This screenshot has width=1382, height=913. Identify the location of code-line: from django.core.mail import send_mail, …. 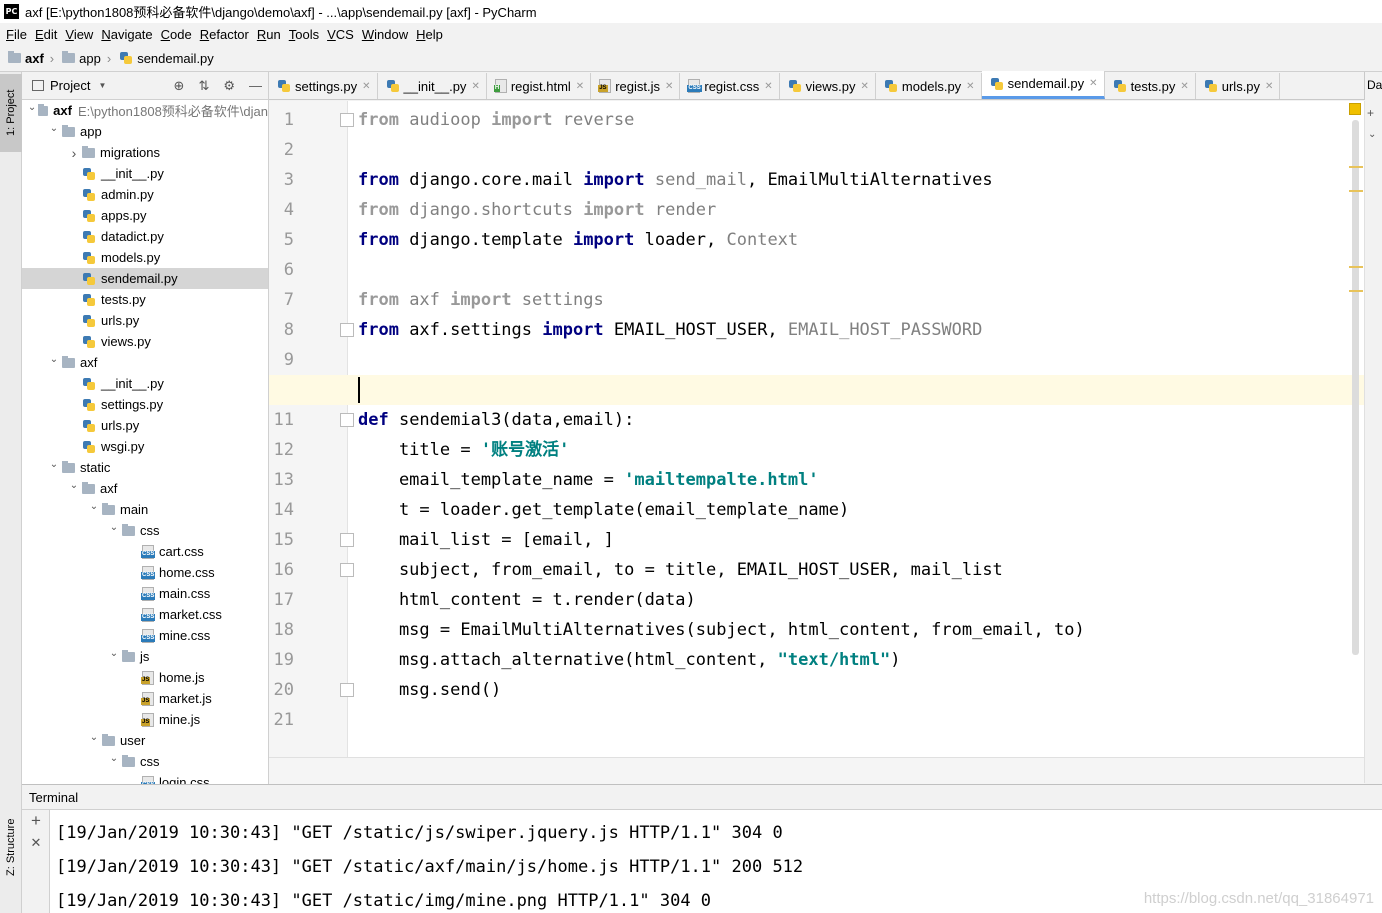
(675, 180).